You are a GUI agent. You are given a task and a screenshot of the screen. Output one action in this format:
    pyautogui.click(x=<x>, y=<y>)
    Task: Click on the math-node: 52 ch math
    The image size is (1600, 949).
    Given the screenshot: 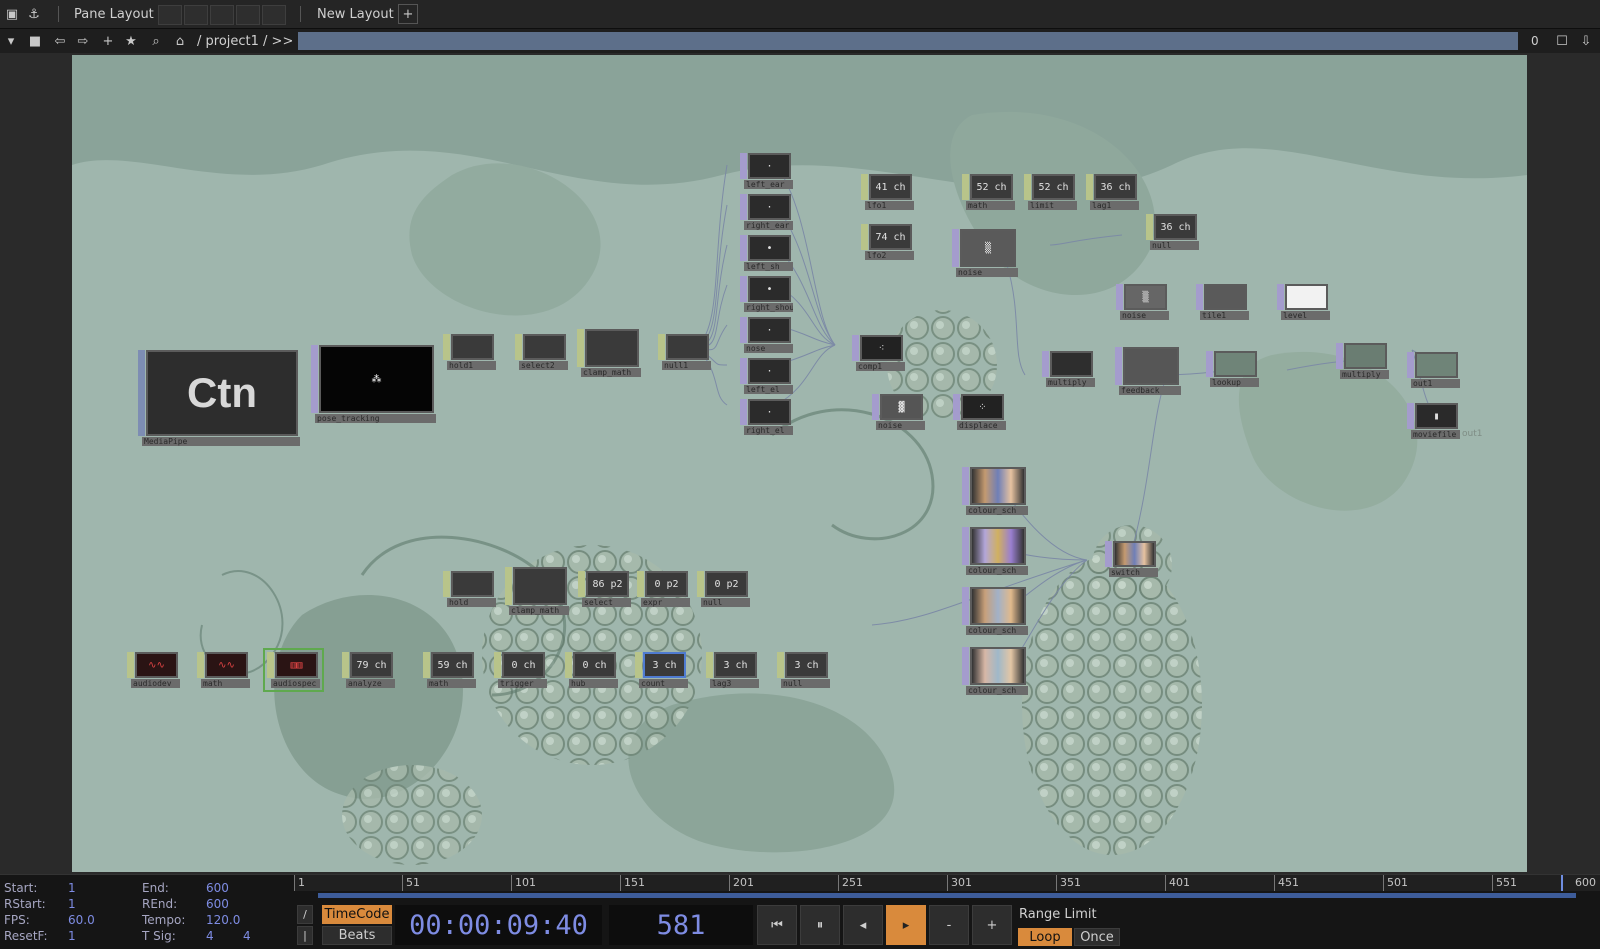 What is the action you would take?
    pyautogui.click(x=988, y=192)
    